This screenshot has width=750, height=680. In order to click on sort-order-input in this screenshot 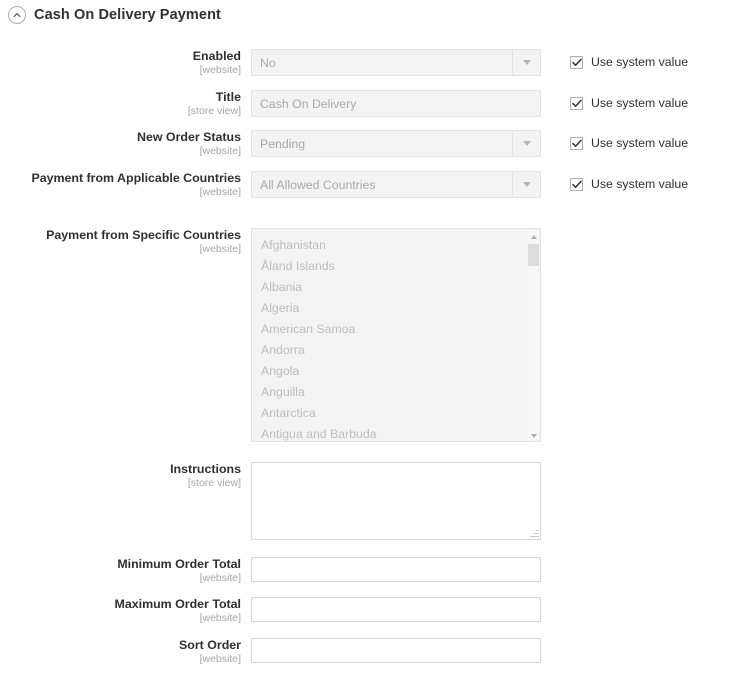, I will do `click(396, 650)`.